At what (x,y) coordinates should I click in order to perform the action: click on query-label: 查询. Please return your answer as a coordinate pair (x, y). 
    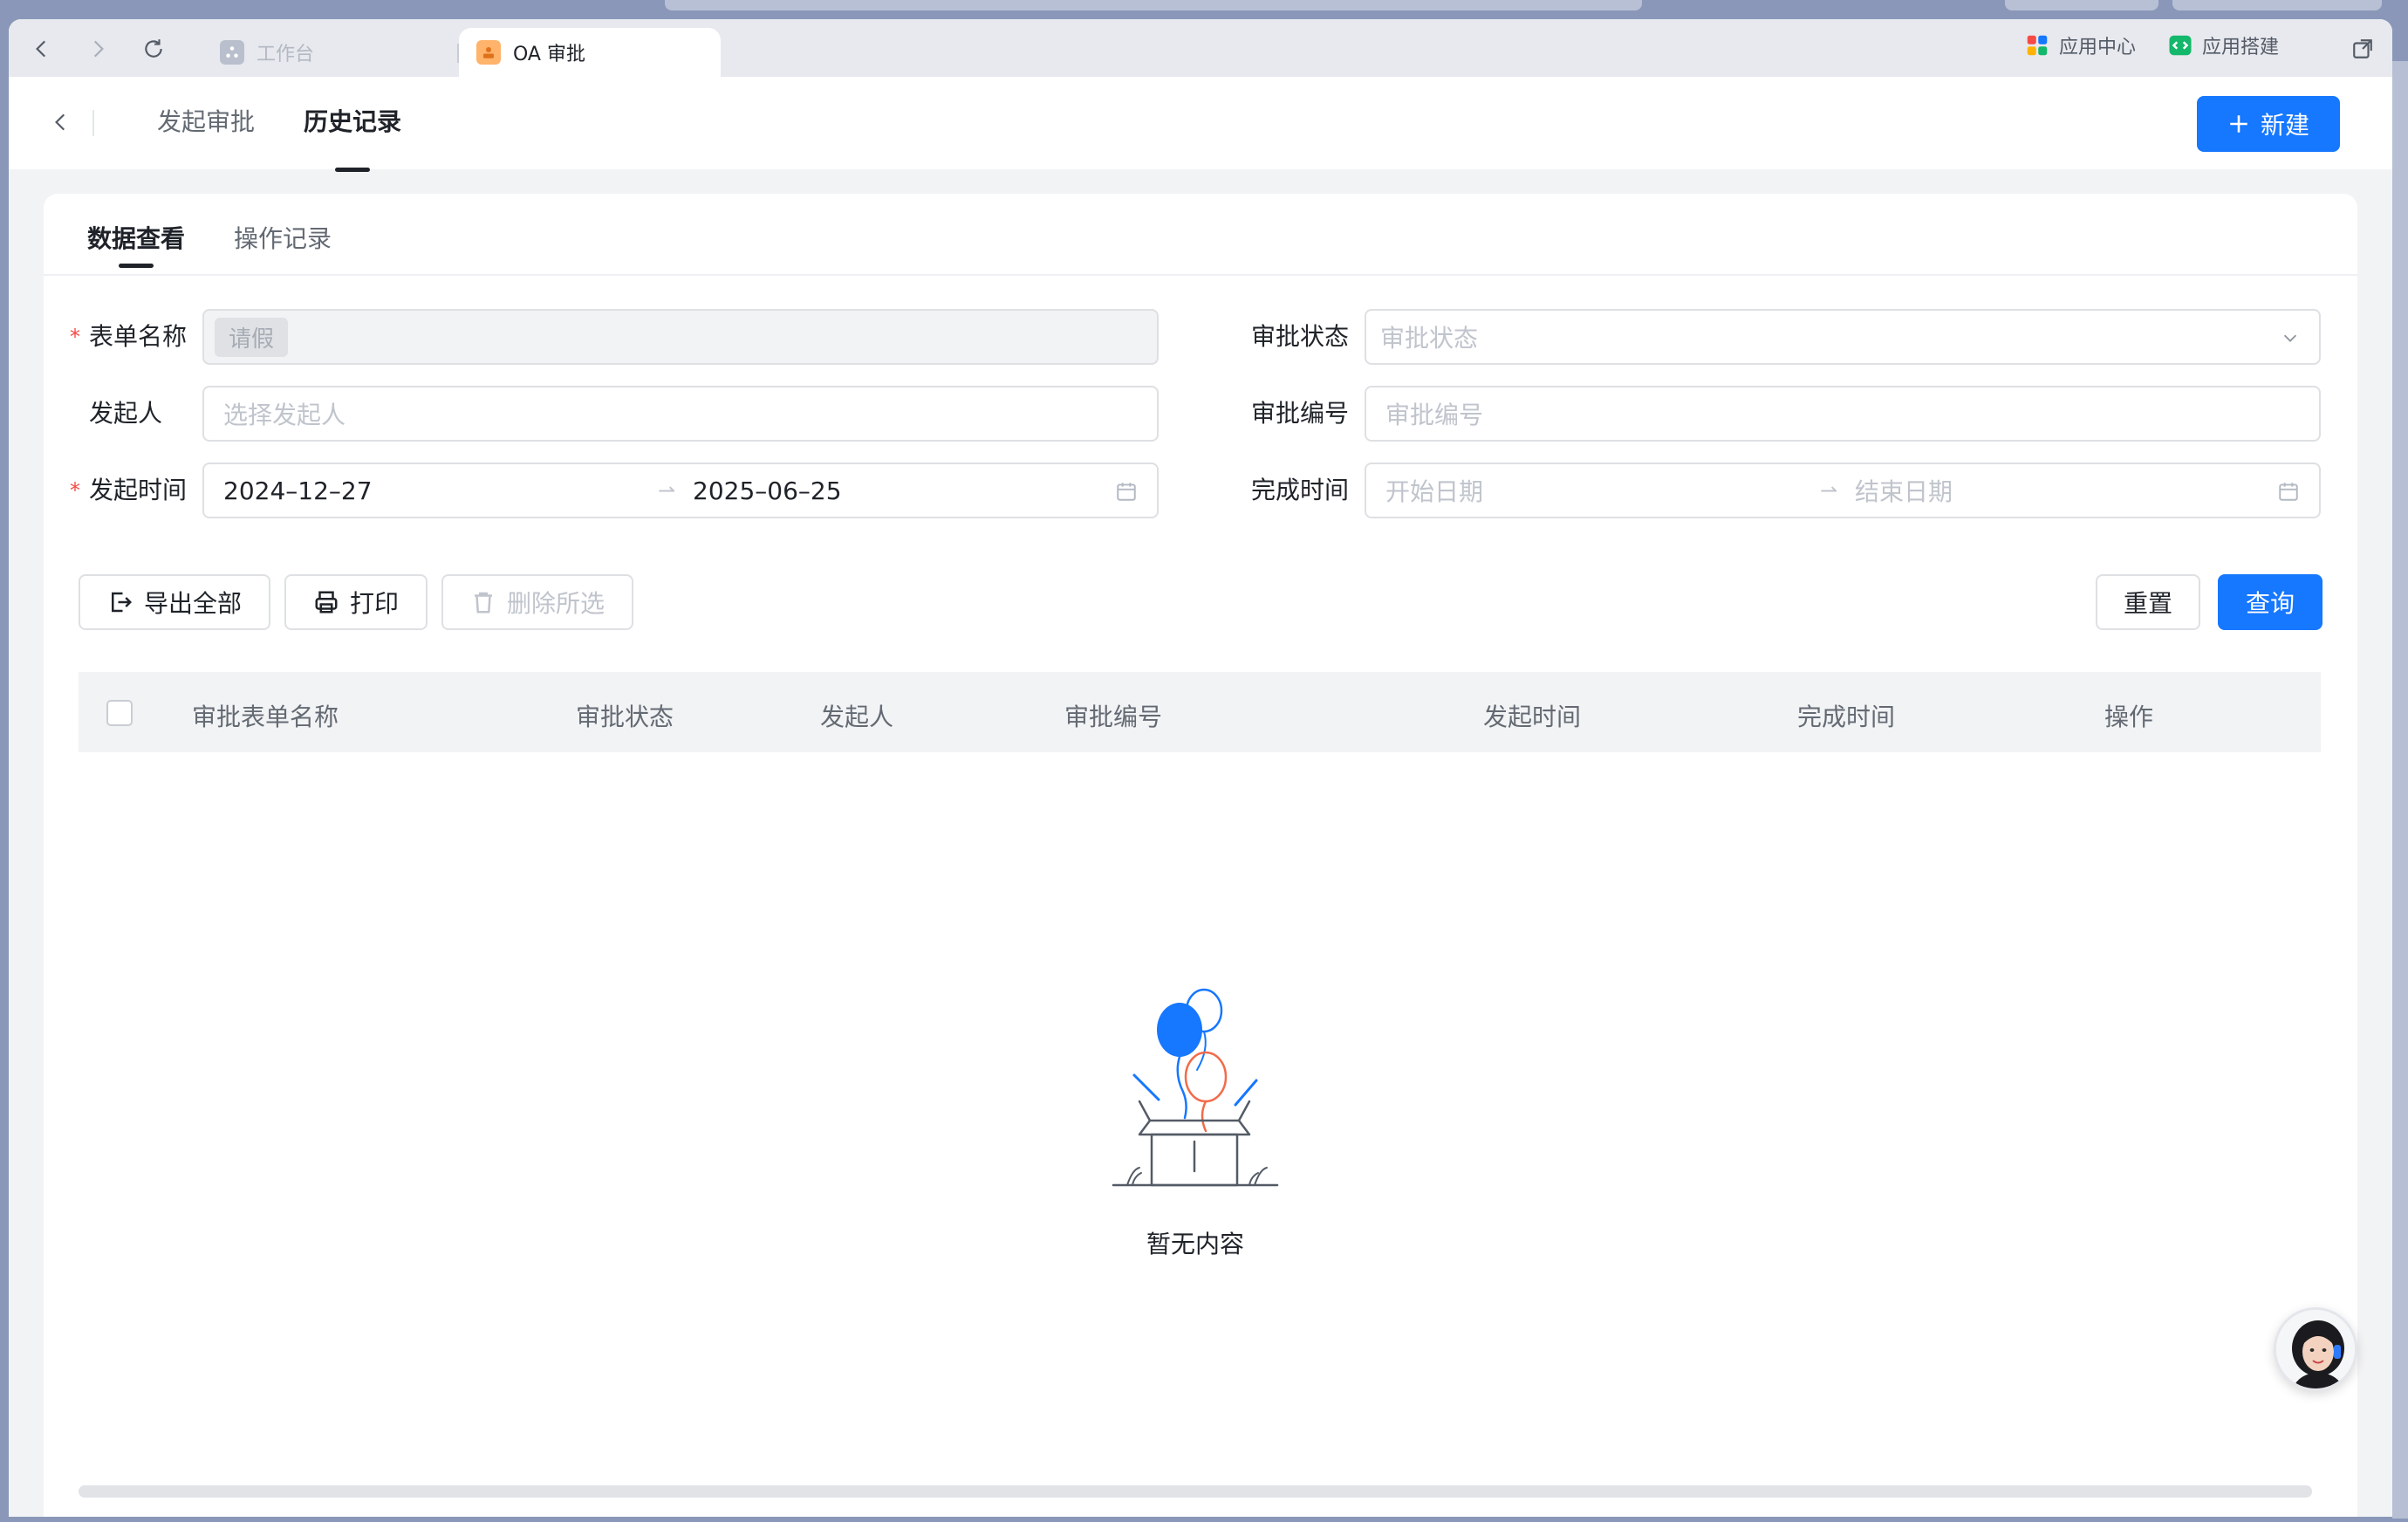
    Looking at the image, I should click on (2270, 603).